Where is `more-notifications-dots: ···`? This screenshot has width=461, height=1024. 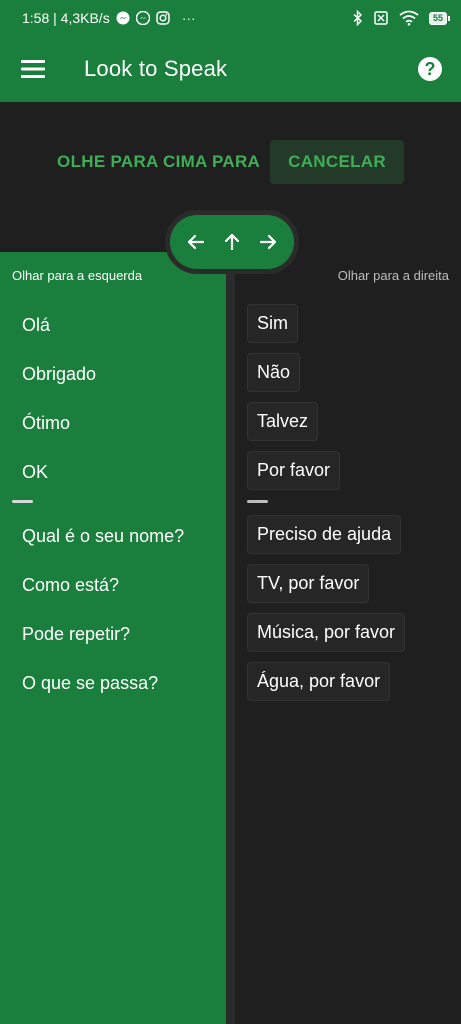
more-notifications-dots: ··· is located at coordinates (188, 18).